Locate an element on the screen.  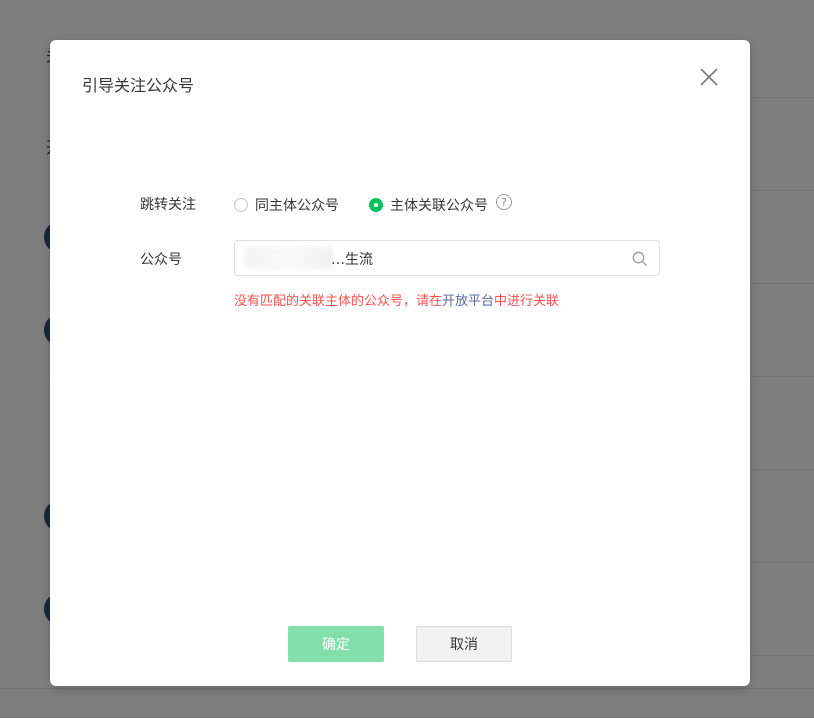
dialog-title: 引导关注公众号 is located at coordinates (138, 85).